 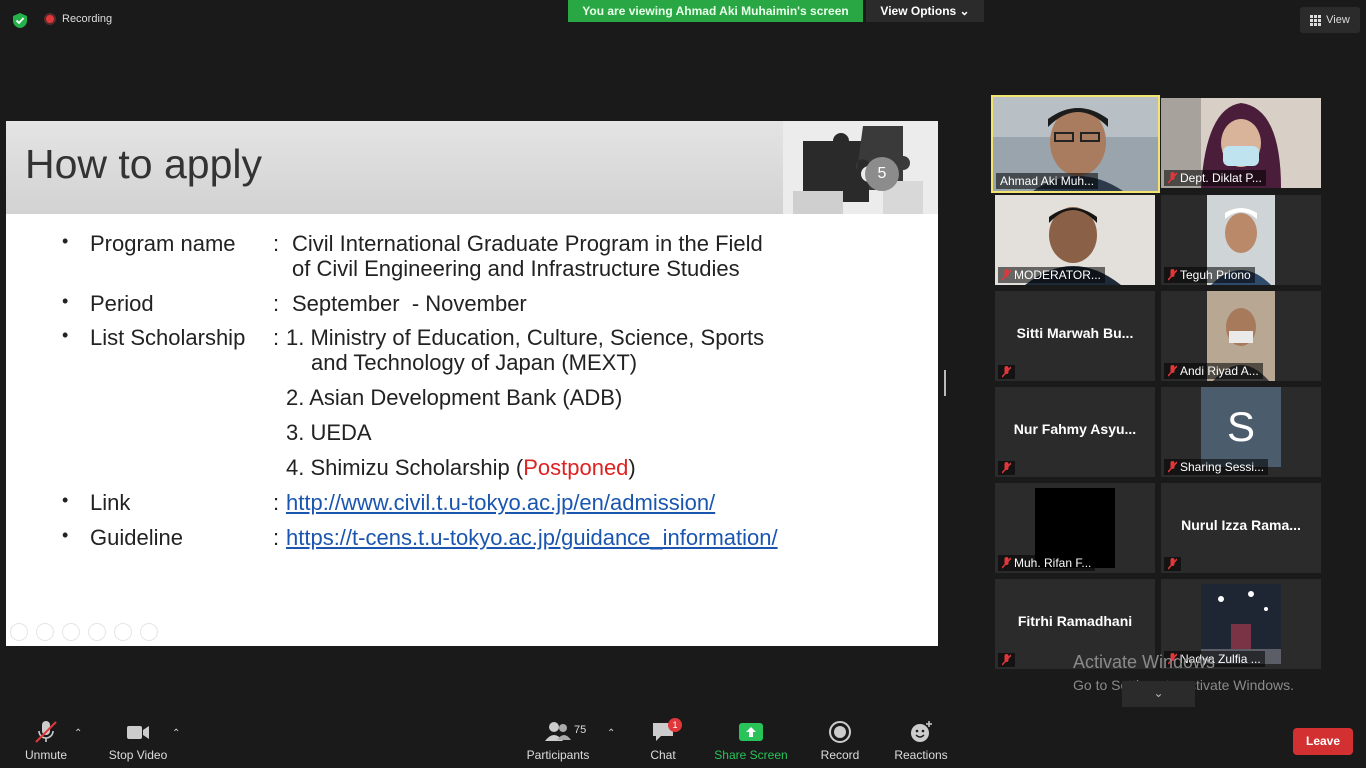 I want to click on stop-video-button: Stop Video, so click(x=138, y=741).